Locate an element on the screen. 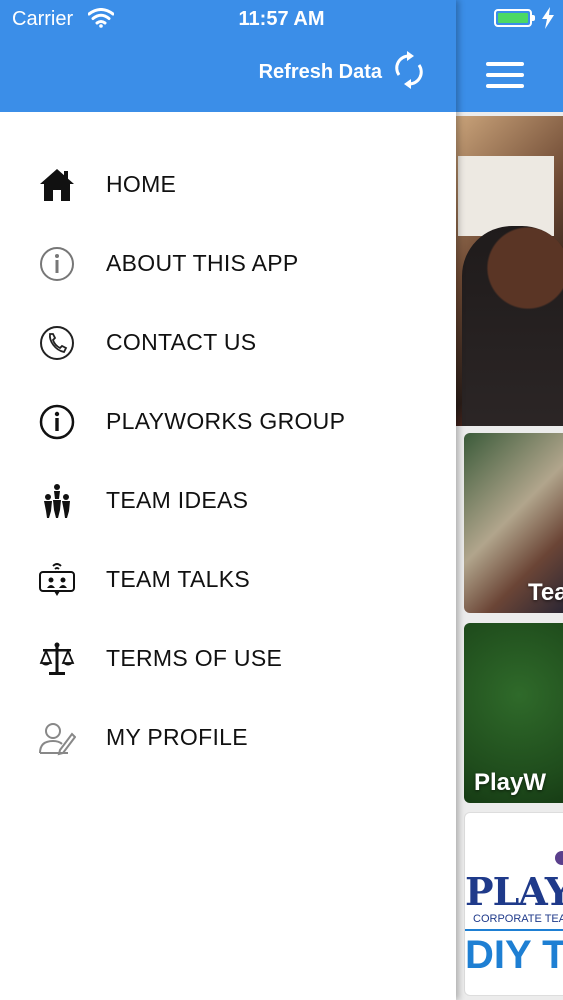  clock-time: 11:57 AM is located at coordinates (281, 19).